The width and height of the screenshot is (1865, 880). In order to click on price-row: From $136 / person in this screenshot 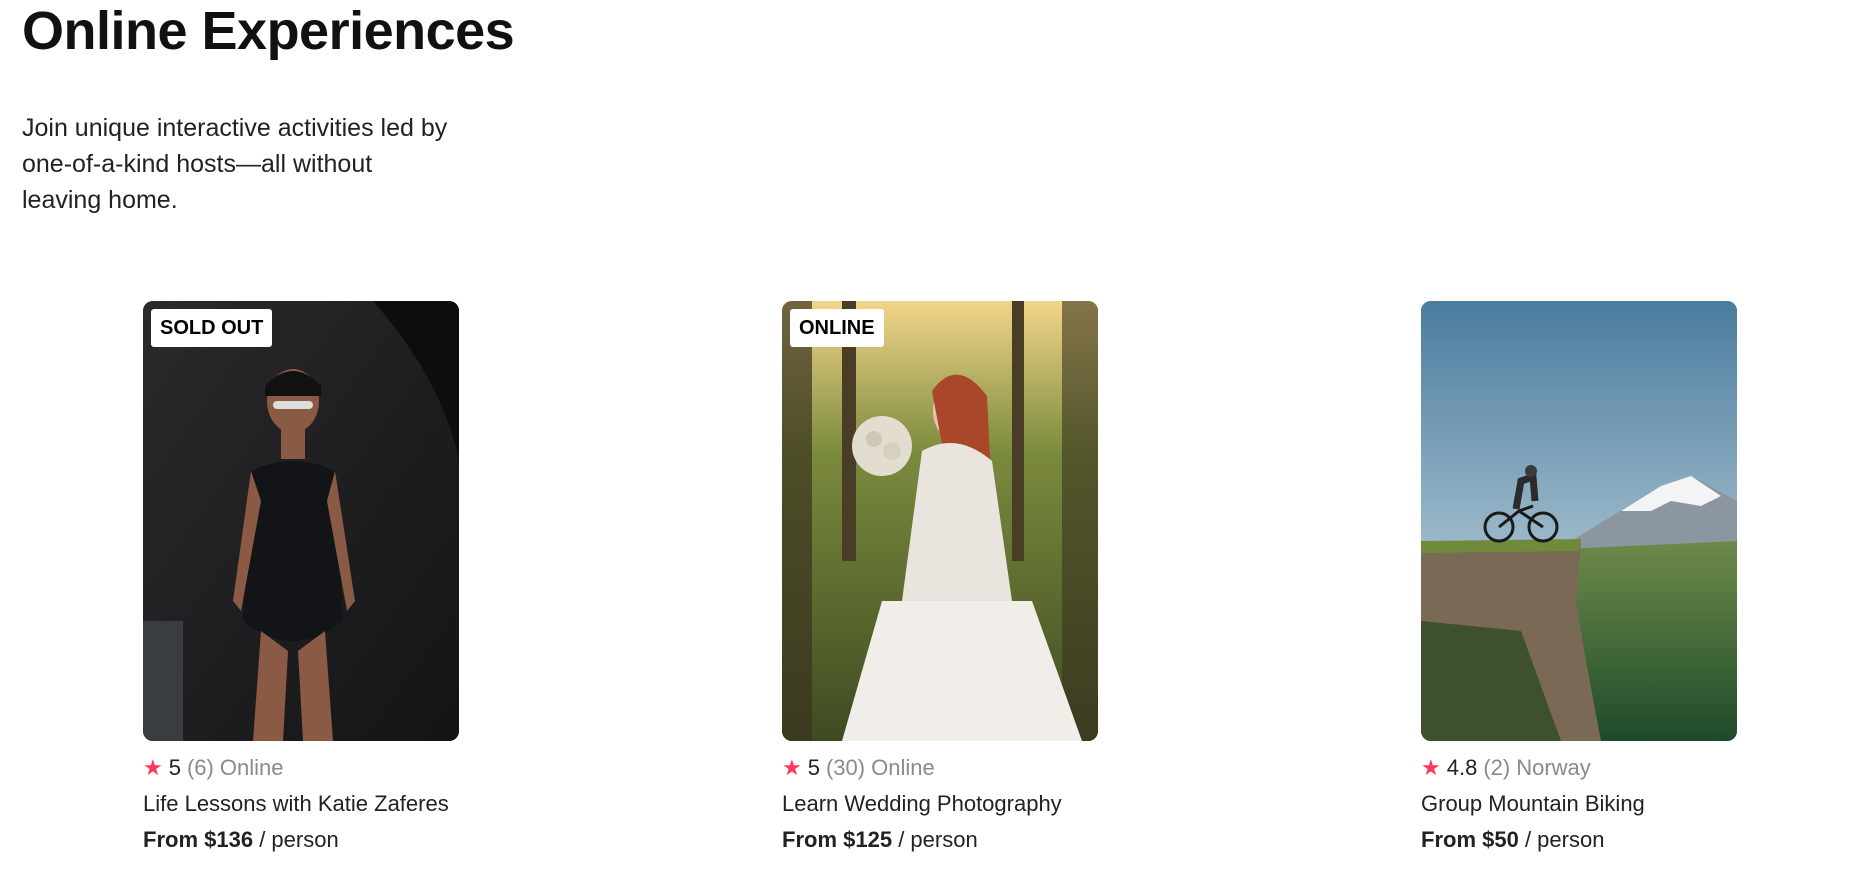, I will do `click(301, 840)`.